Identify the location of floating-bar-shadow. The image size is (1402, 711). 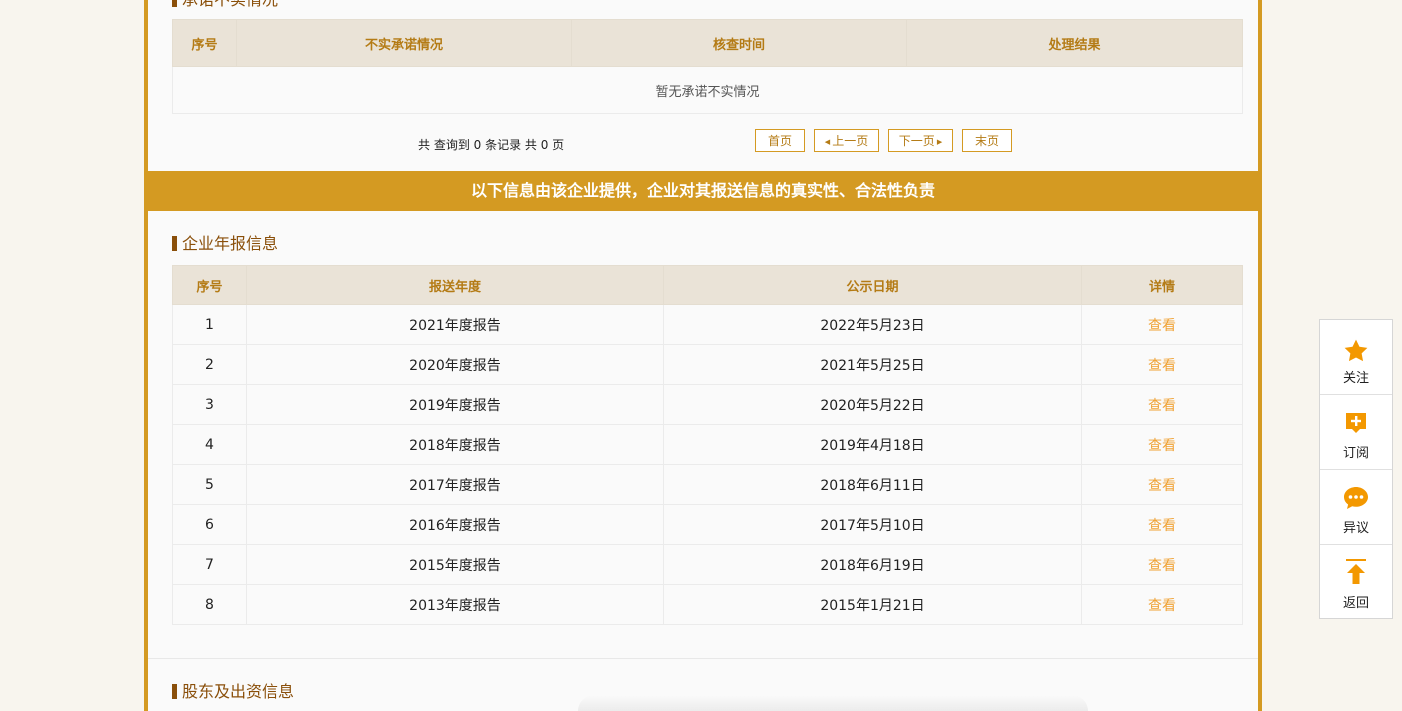
(833, 703).